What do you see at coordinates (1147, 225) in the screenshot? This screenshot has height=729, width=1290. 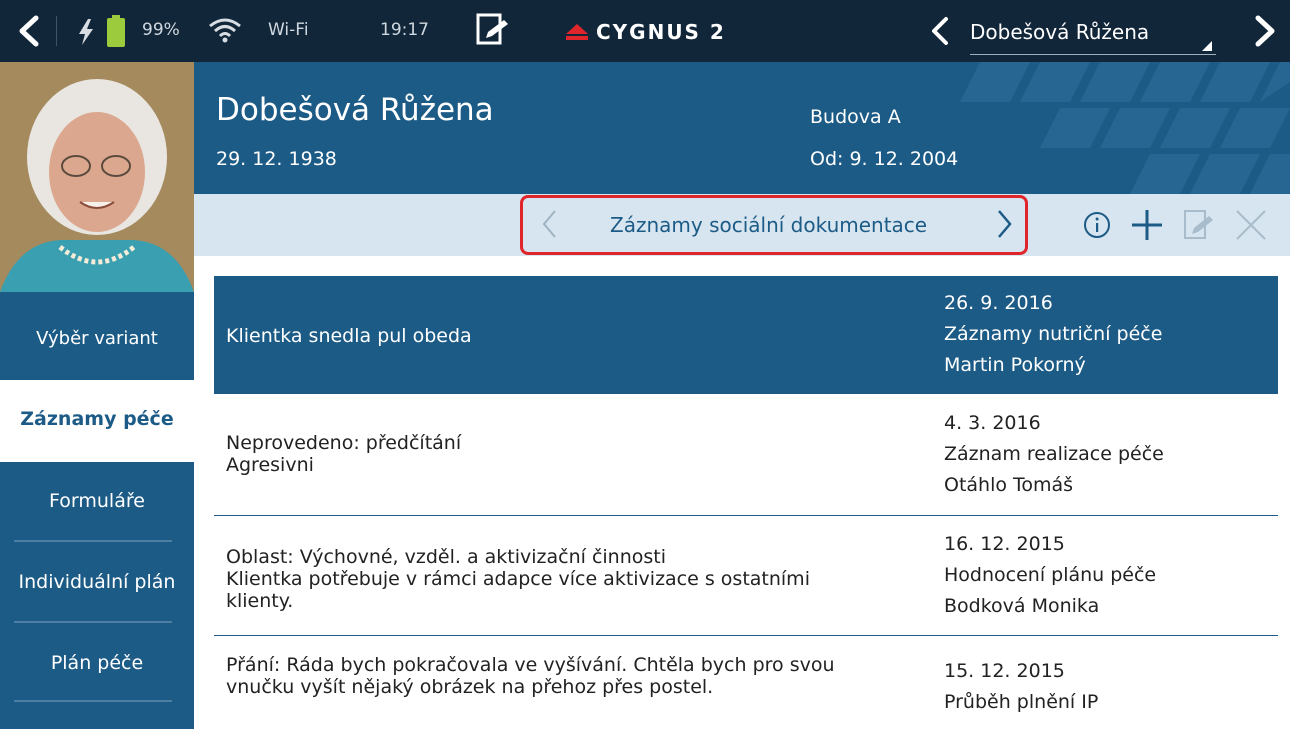 I see `add-icon` at bounding box center [1147, 225].